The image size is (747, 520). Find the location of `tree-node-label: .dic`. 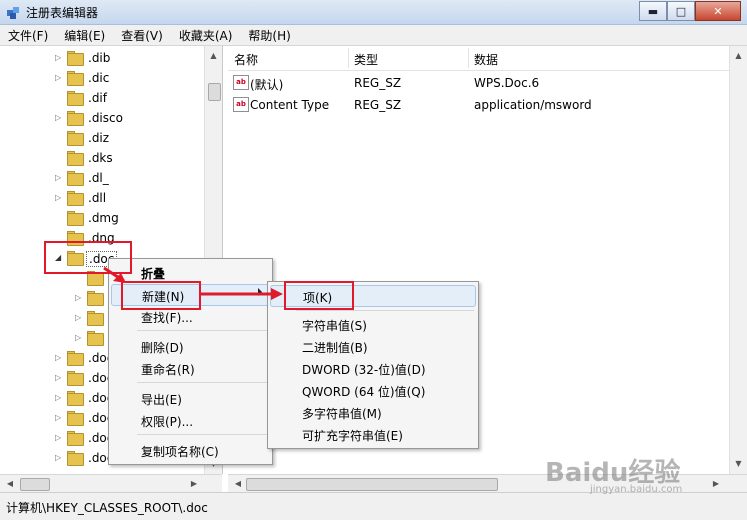

tree-node-label: .dic is located at coordinates (99, 78).